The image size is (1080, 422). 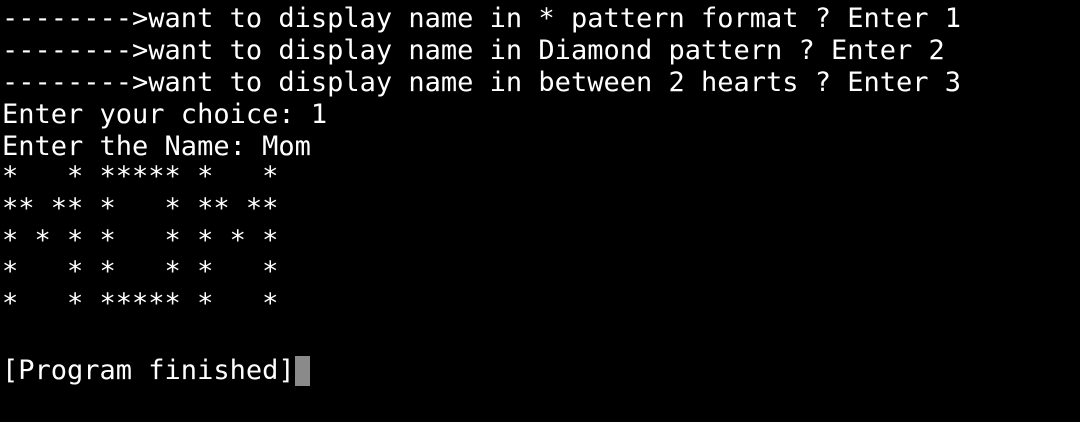 I want to click on text-cursor, so click(x=302, y=371).